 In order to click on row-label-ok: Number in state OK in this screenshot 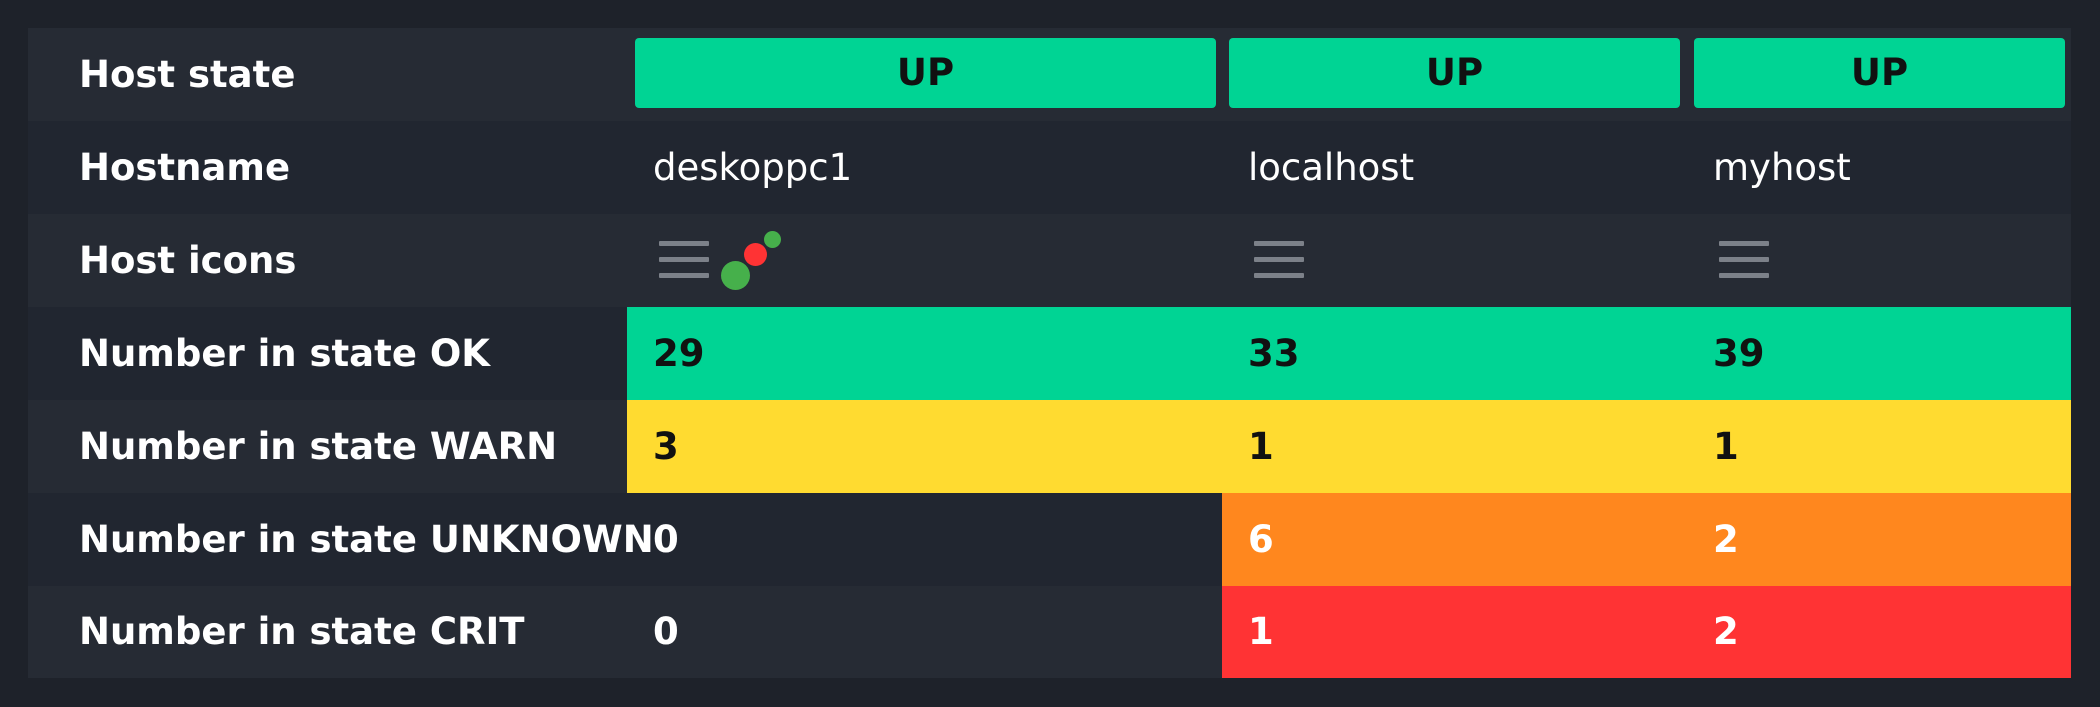, I will do `click(284, 353)`.